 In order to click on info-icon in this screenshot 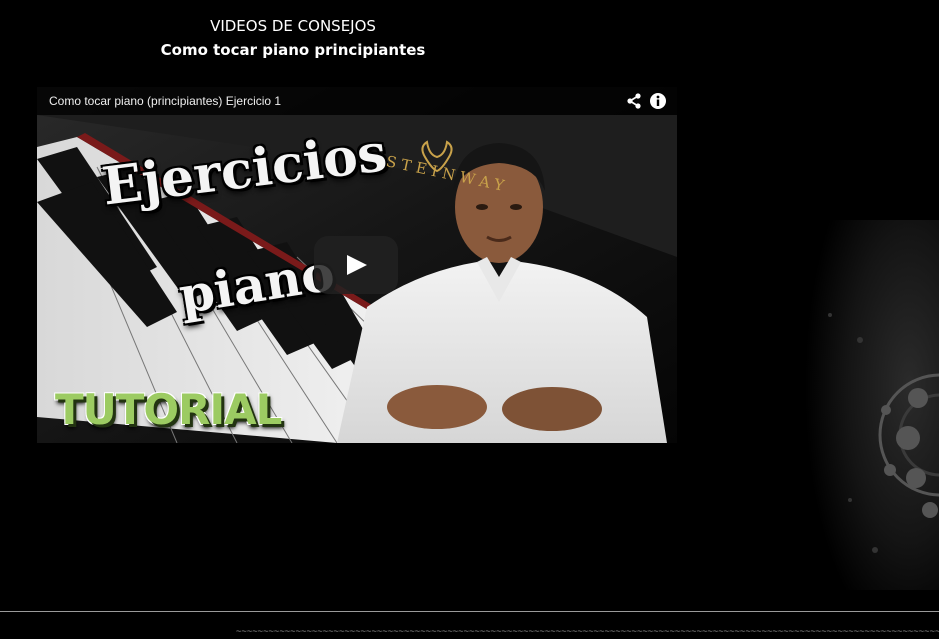, I will do `click(658, 101)`.